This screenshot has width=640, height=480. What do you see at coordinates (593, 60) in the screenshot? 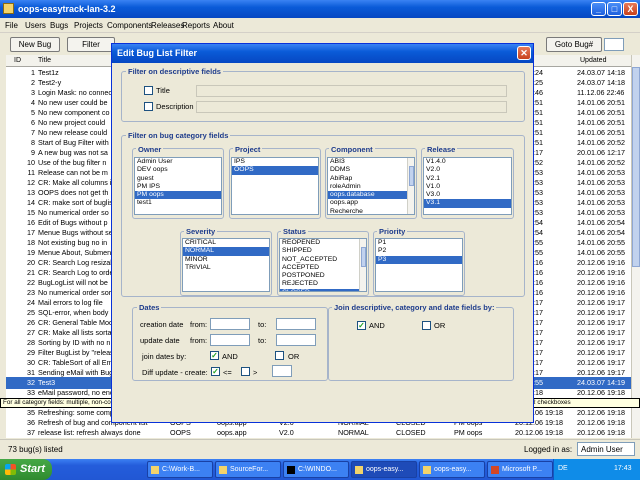
I see `col-updated: Updated` at bounding box center [593, 60].